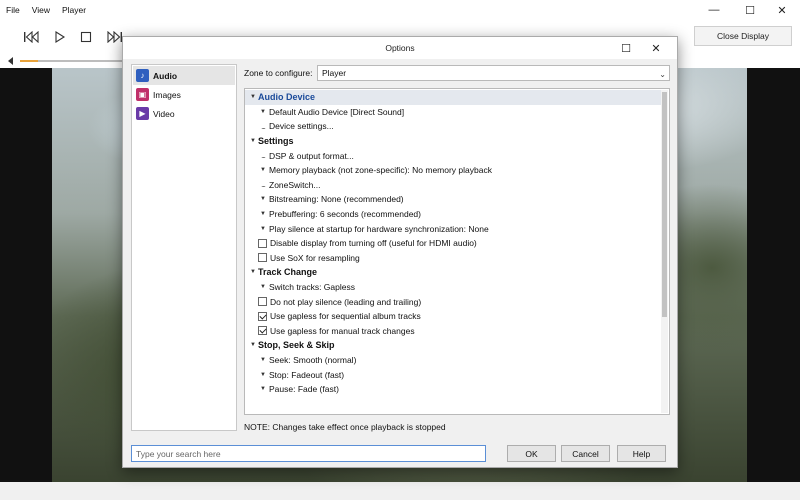 The height and width of the screenshot is (500, 800). Describe the element at coordinates (750, 10) in the screenshot. I see `maximize-button: ☐` at that location.